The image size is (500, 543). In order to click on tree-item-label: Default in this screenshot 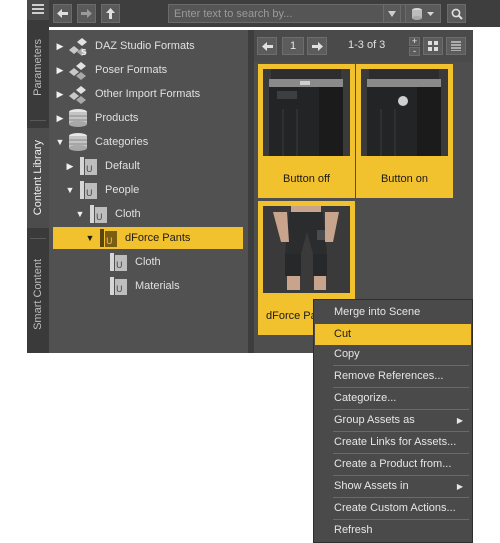, I will do `click(122, 166)`.